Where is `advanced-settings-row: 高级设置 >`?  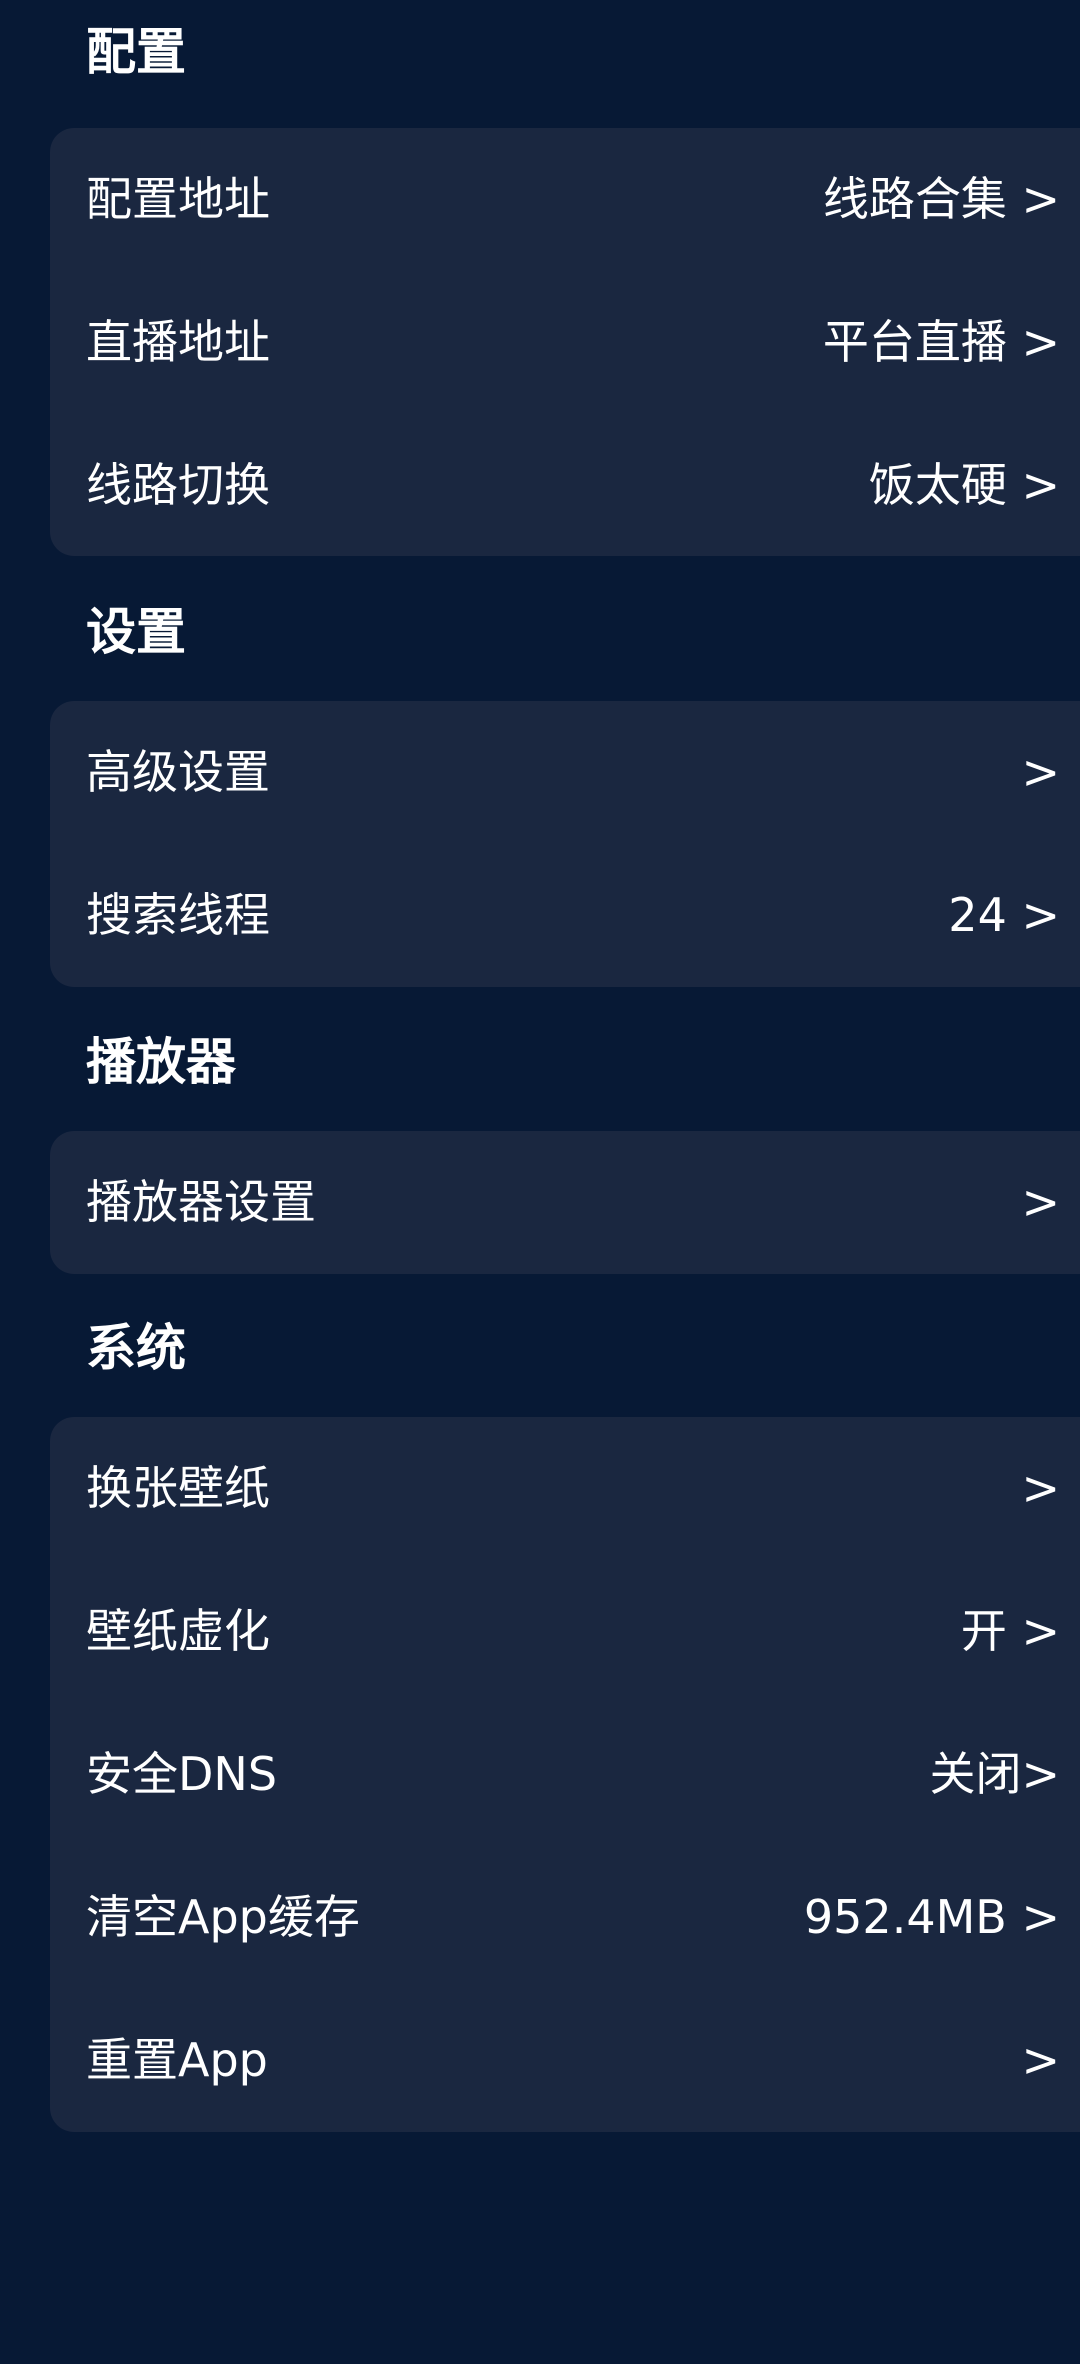 advanced-settings-row: 高级设置 > is located at coordinates (565, 772).